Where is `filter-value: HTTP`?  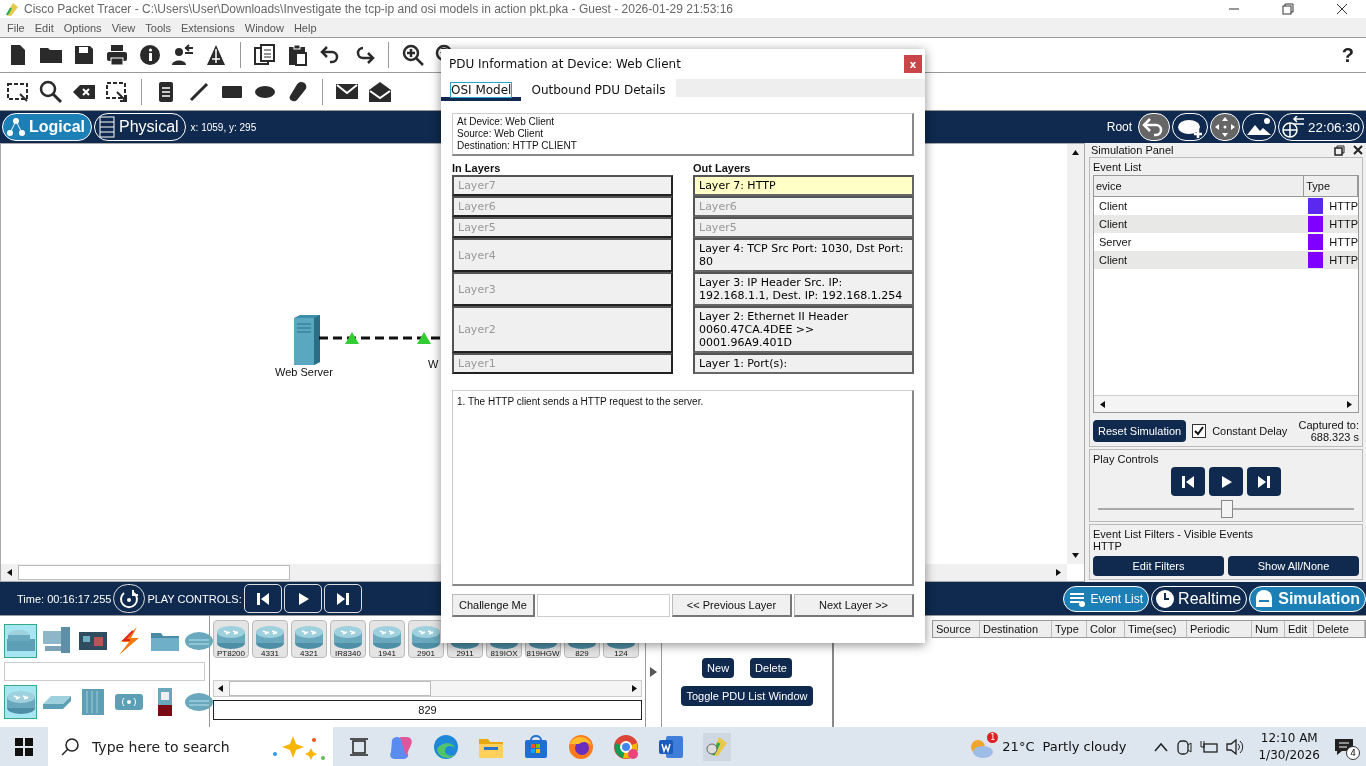 filter-value: HTTP is located at coordinates (1108, 546).